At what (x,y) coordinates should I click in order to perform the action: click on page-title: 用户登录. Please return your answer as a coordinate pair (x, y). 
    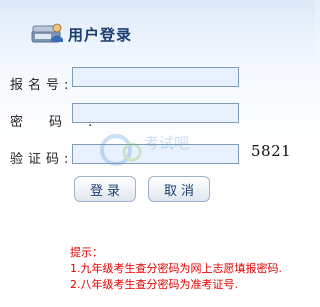
    Looking at the image, I should click on (100, 35).